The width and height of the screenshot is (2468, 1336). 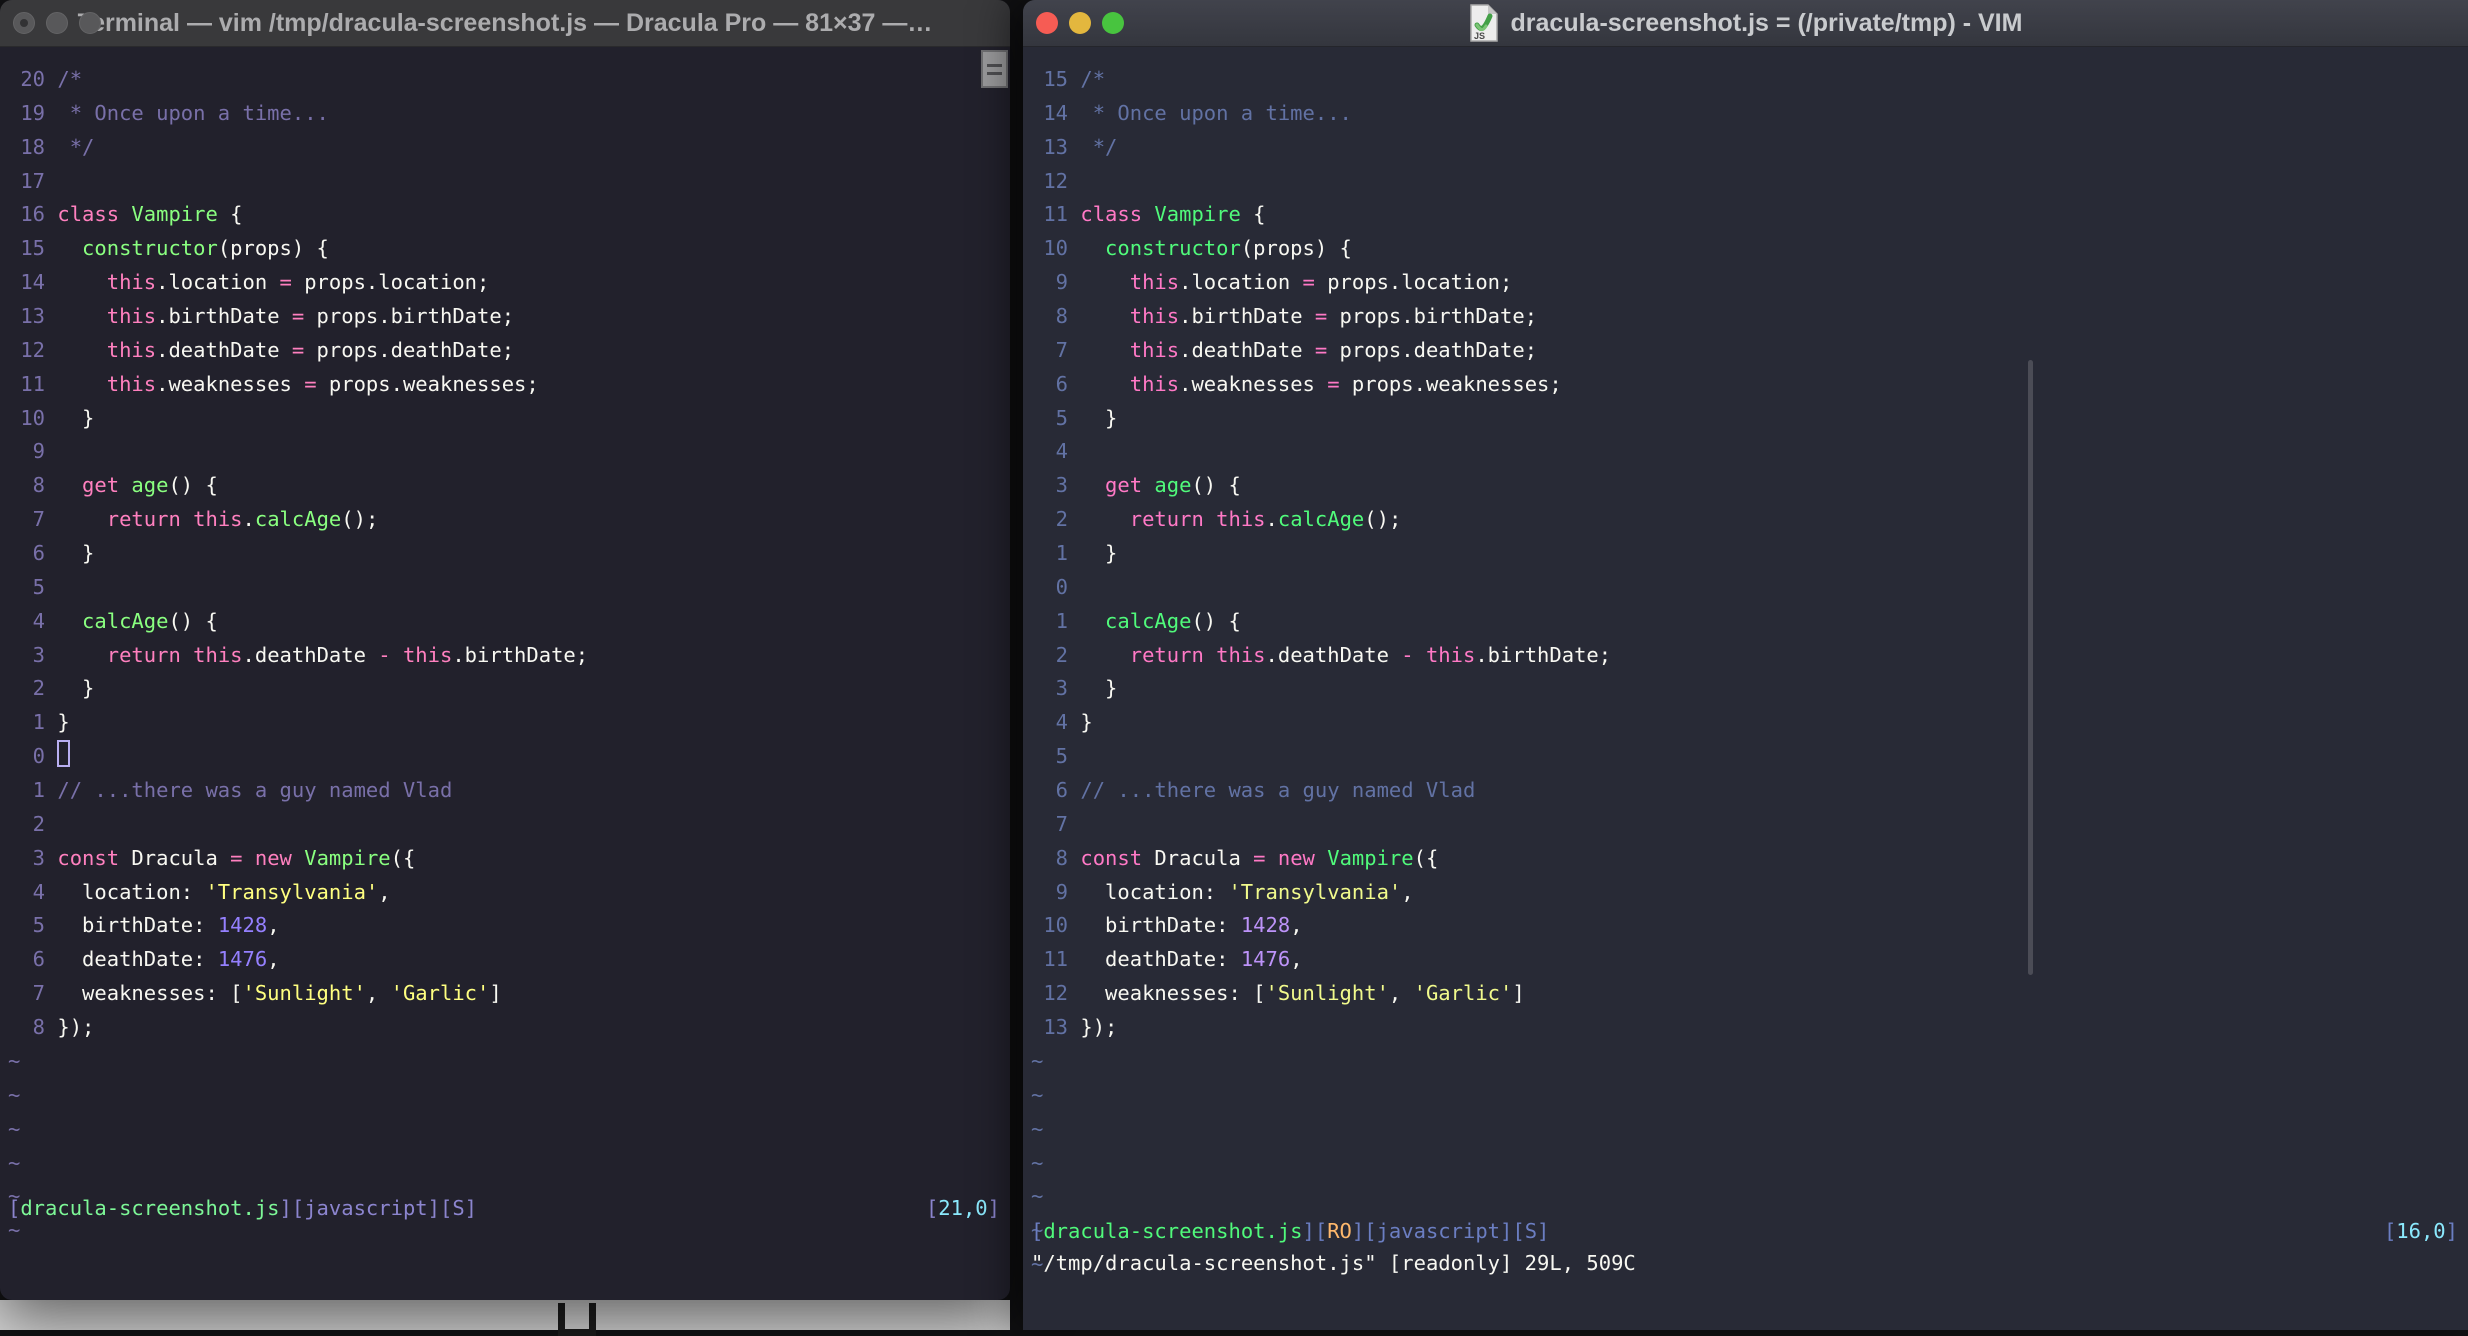 I want to click on line-number: 0, so click(x=1062, y=586).